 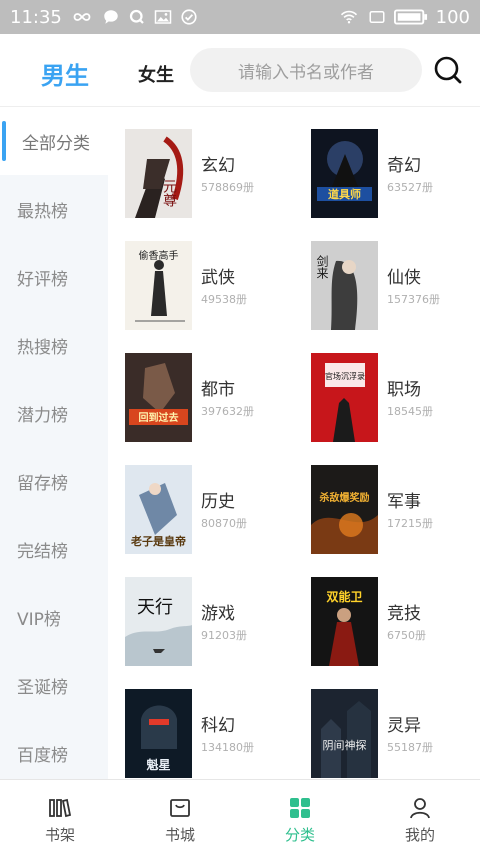 What do you see at coordinates (36, 17) in the screenshot?
I see `status-time: 11:35` at bounding box center [36, 17].